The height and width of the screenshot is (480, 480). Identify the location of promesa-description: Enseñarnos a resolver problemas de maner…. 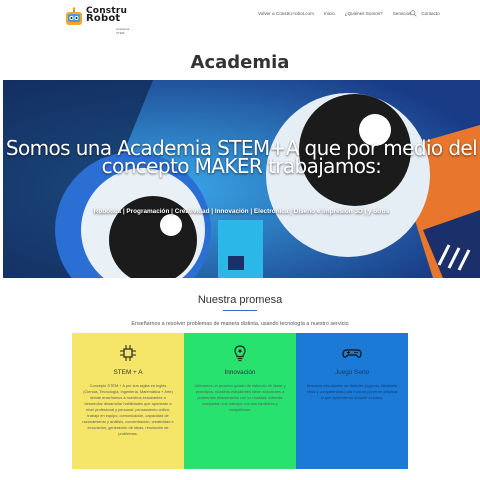
(240, 324).